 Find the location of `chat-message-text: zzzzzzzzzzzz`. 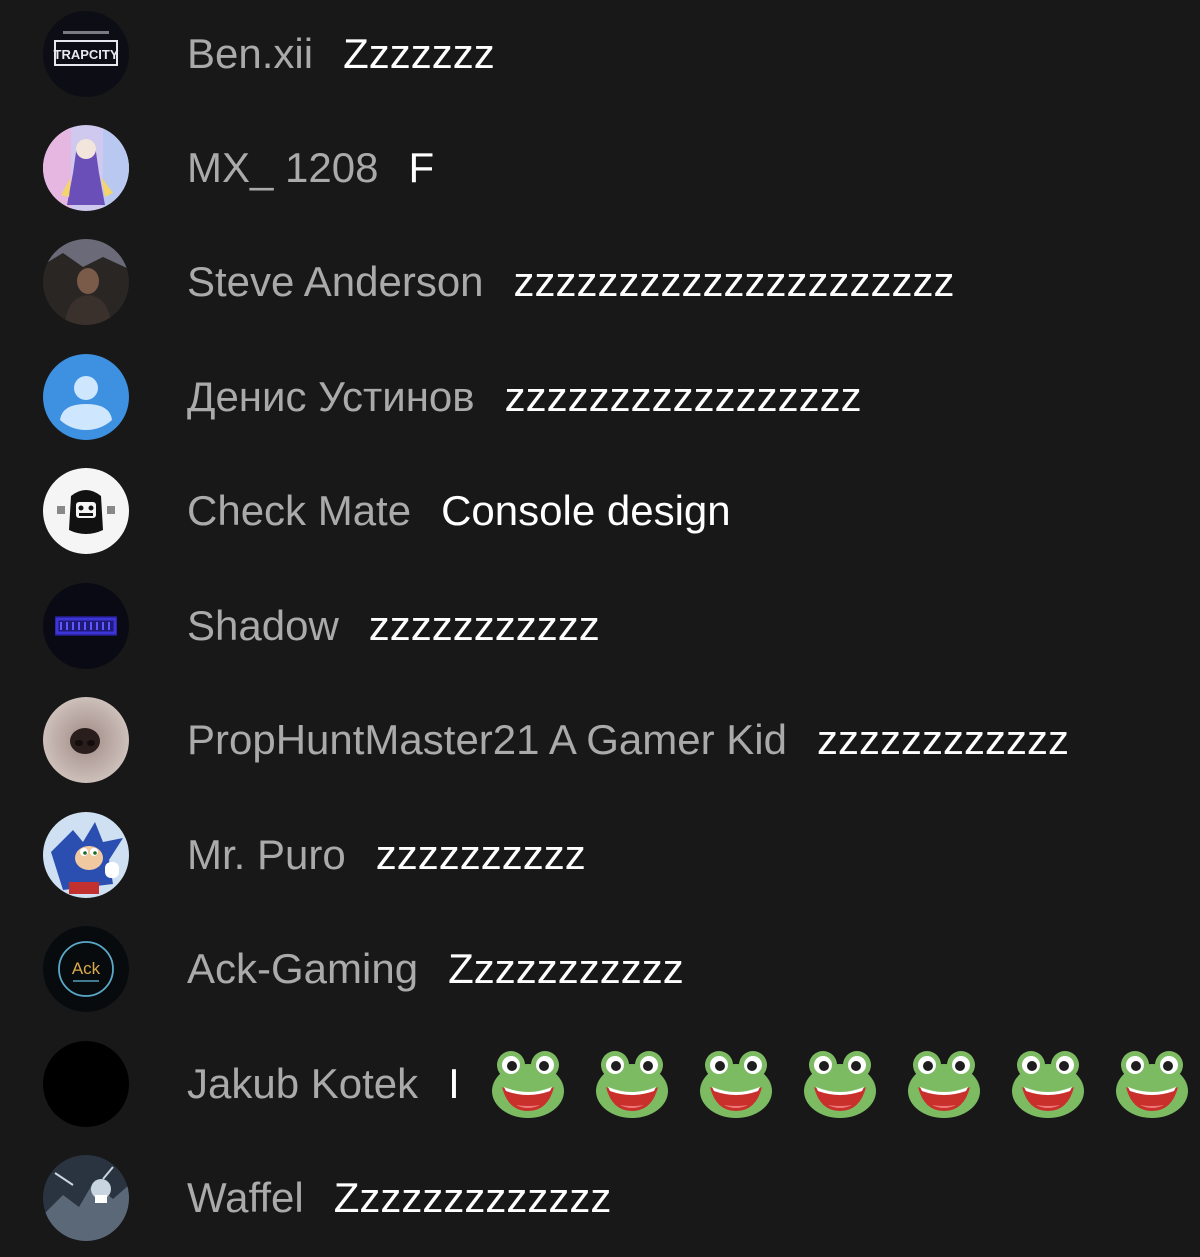

chat-message-text: zzzzzzzzzzzz is located at coordinates (942, 739).